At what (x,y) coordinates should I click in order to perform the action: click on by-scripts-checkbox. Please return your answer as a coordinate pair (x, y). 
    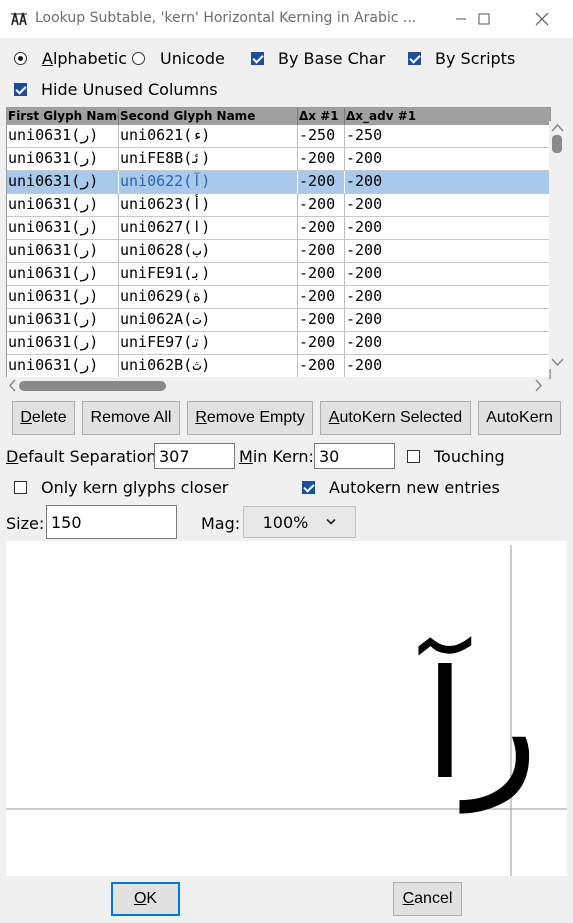
    Looking at the image, I should click on (414, 58).